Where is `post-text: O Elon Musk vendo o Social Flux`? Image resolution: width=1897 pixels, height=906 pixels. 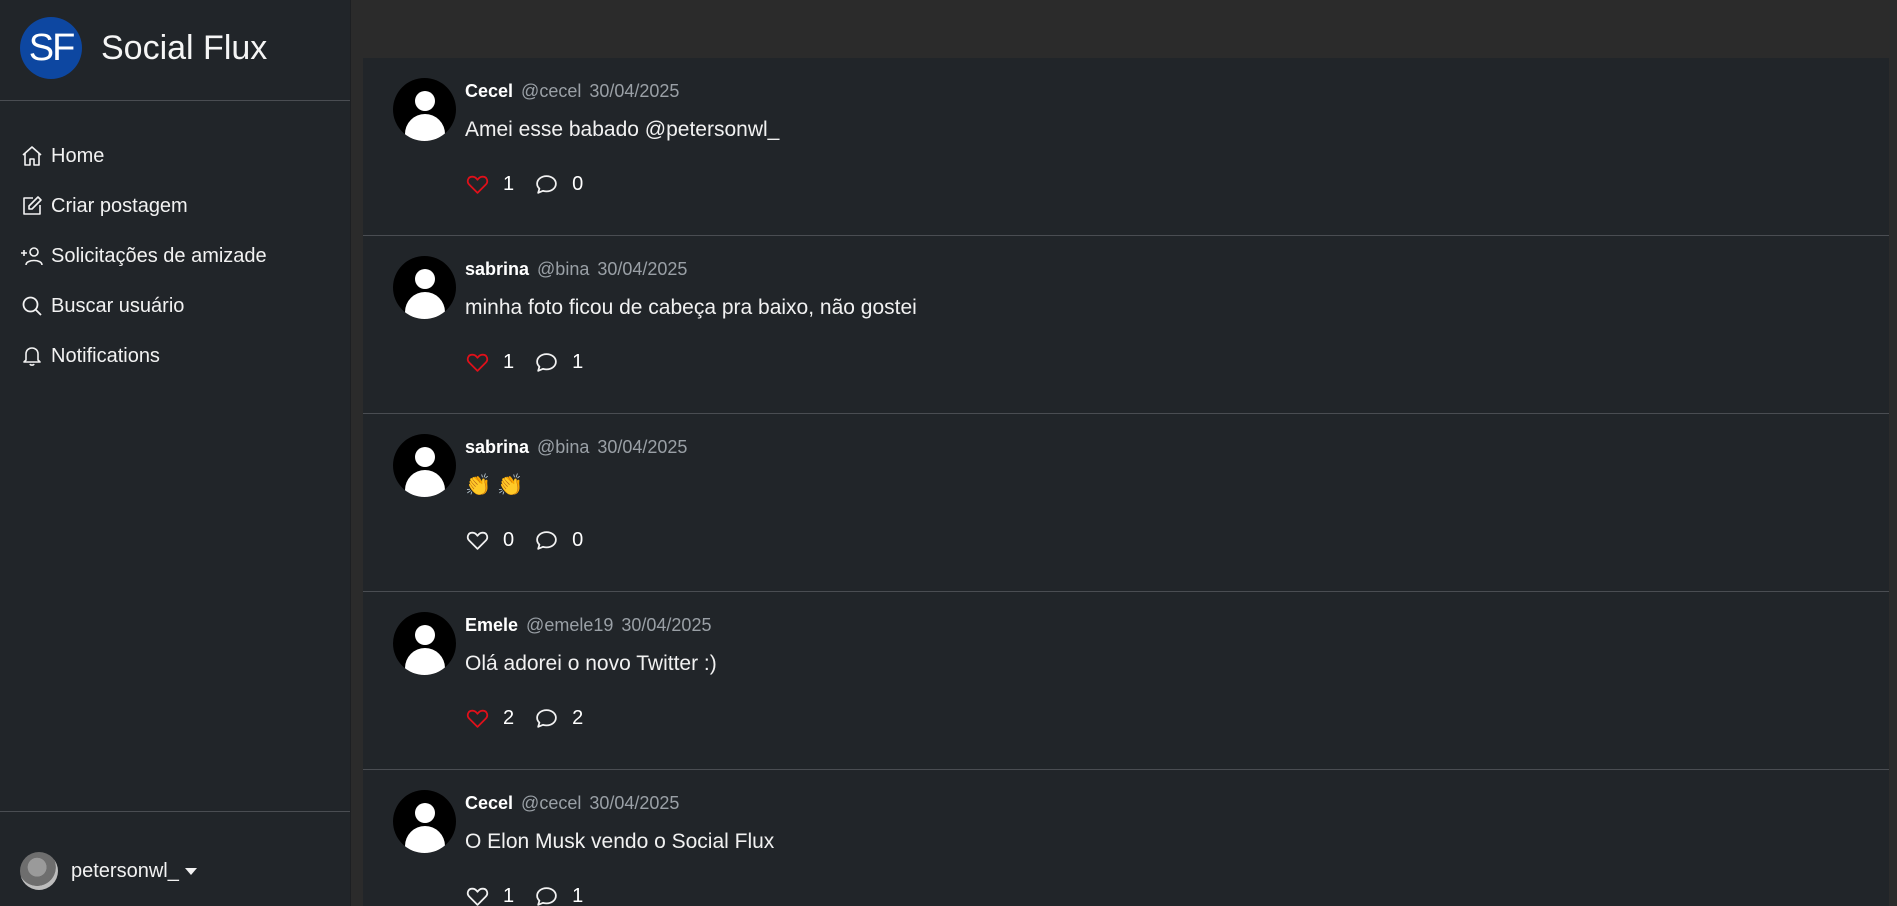
post-text: O Elon Musk vendo o Social Flux is located at coordinates (620, 841).